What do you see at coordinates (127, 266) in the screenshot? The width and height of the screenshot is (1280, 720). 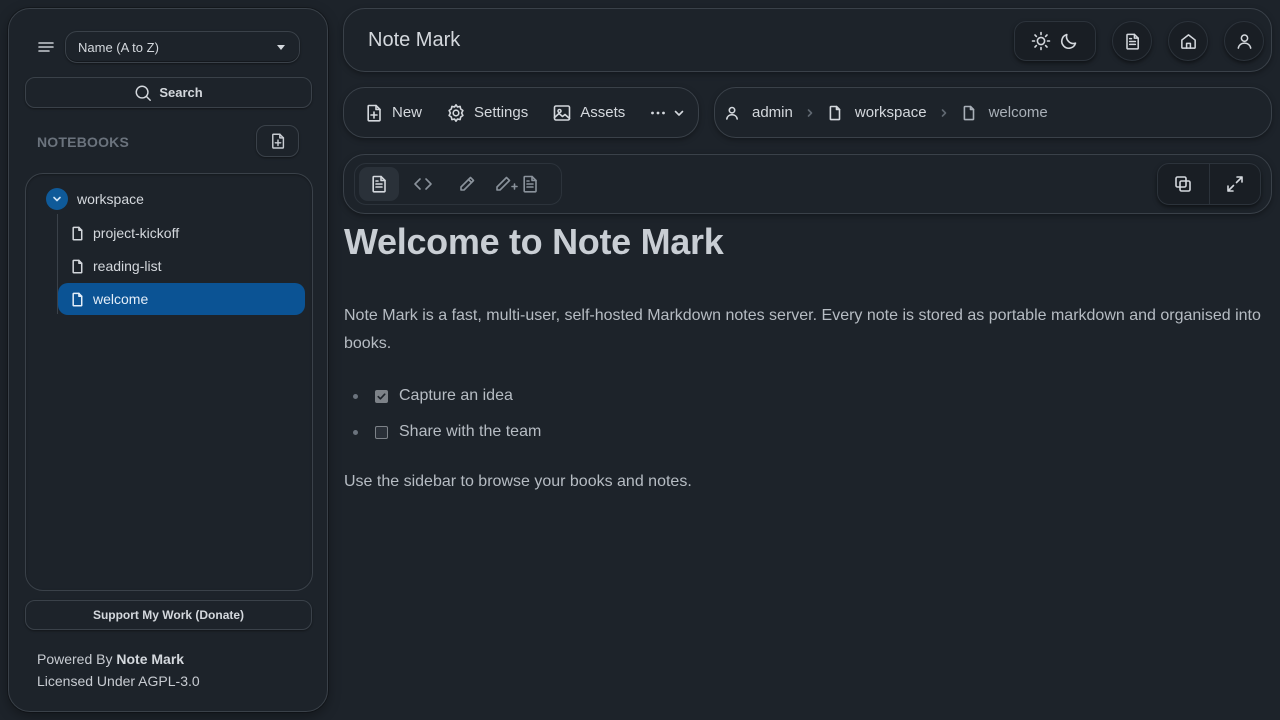 I see `note-name: reading-list` at bounding box center [127, 266].